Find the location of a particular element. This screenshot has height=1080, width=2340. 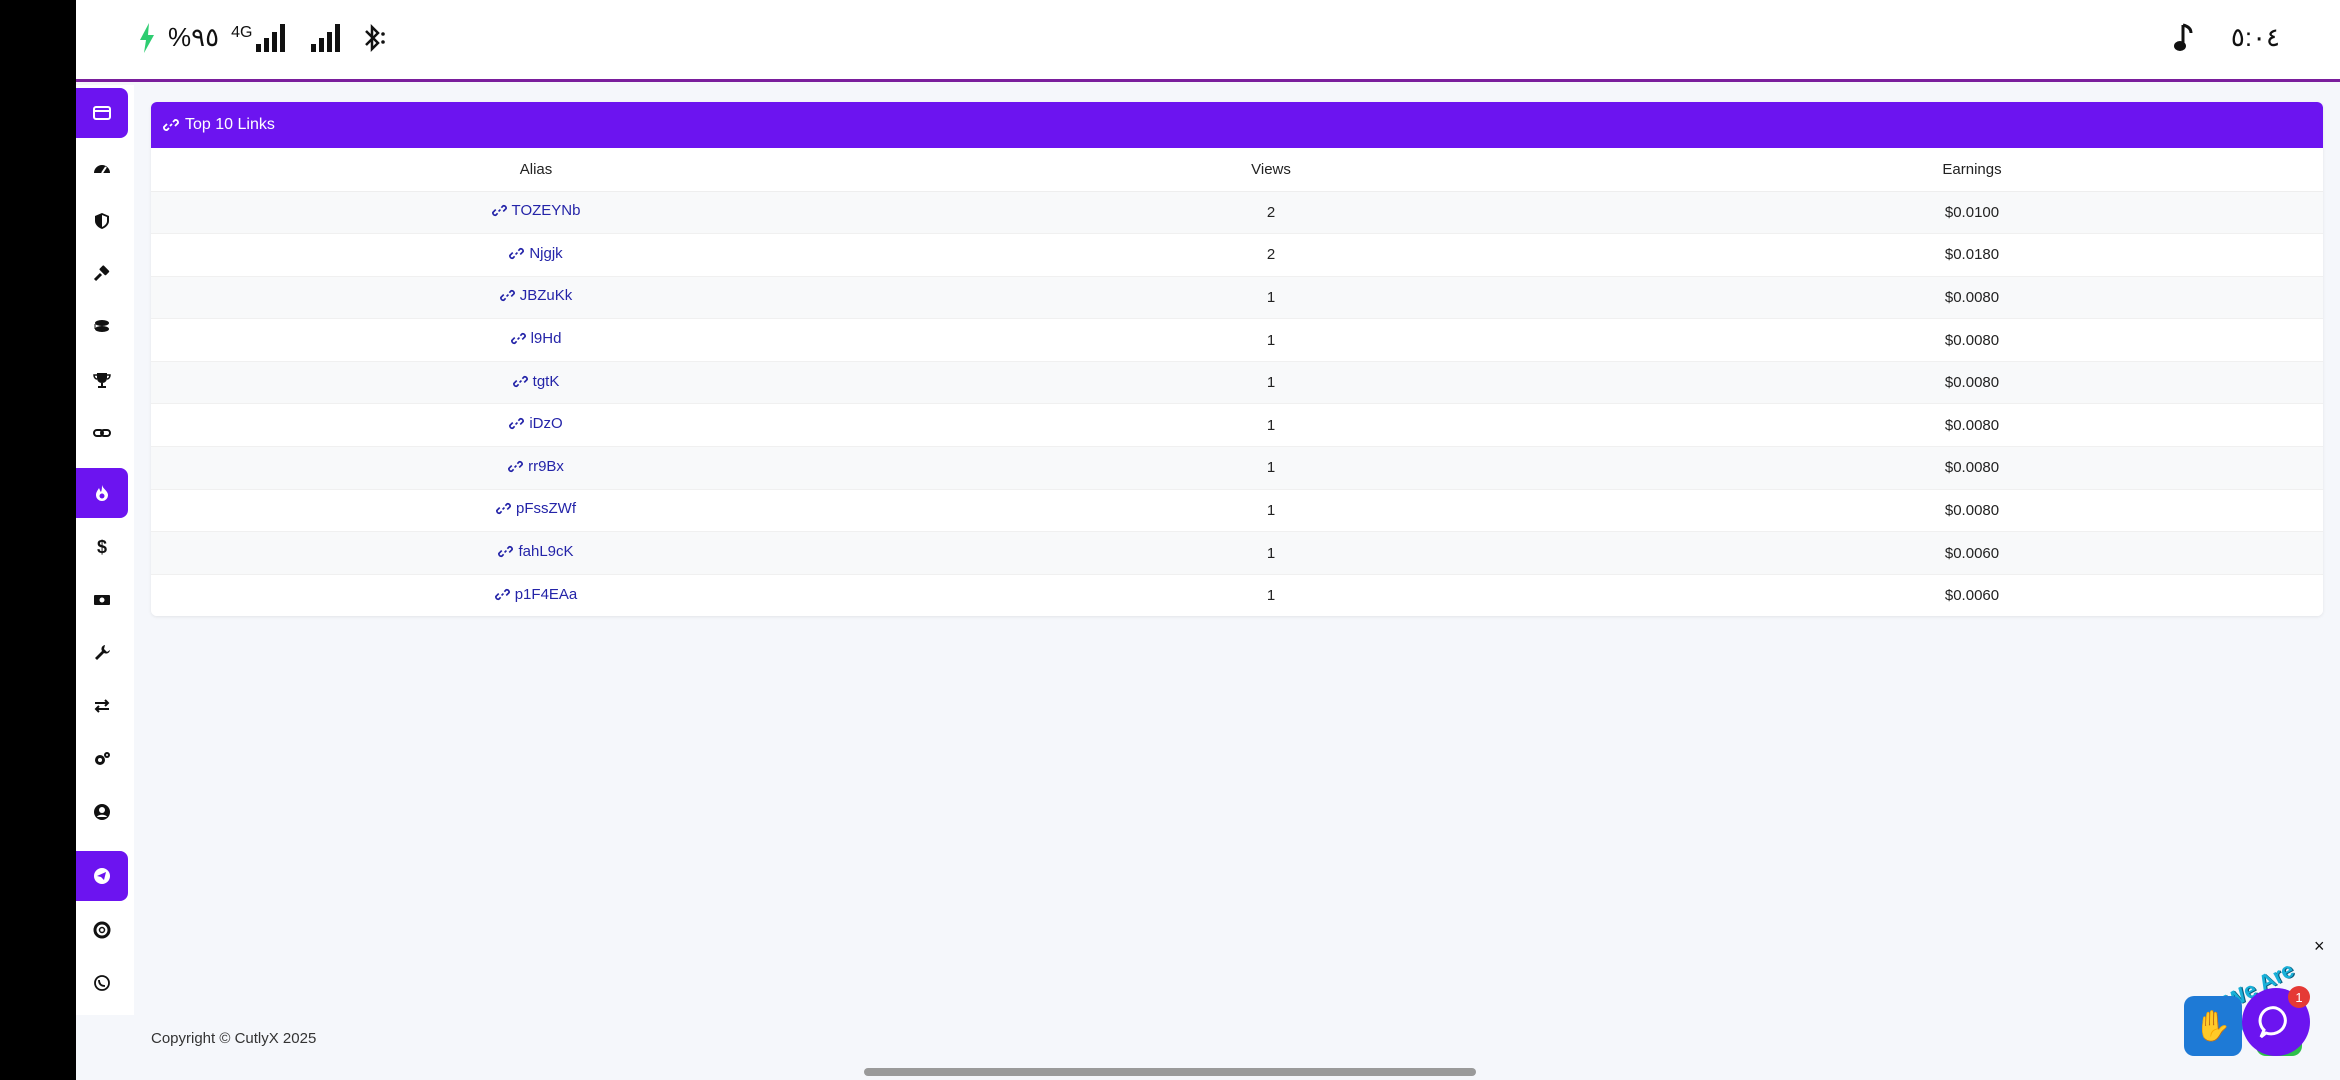

sidebar-item-shield is located at coordinates (102, 221).